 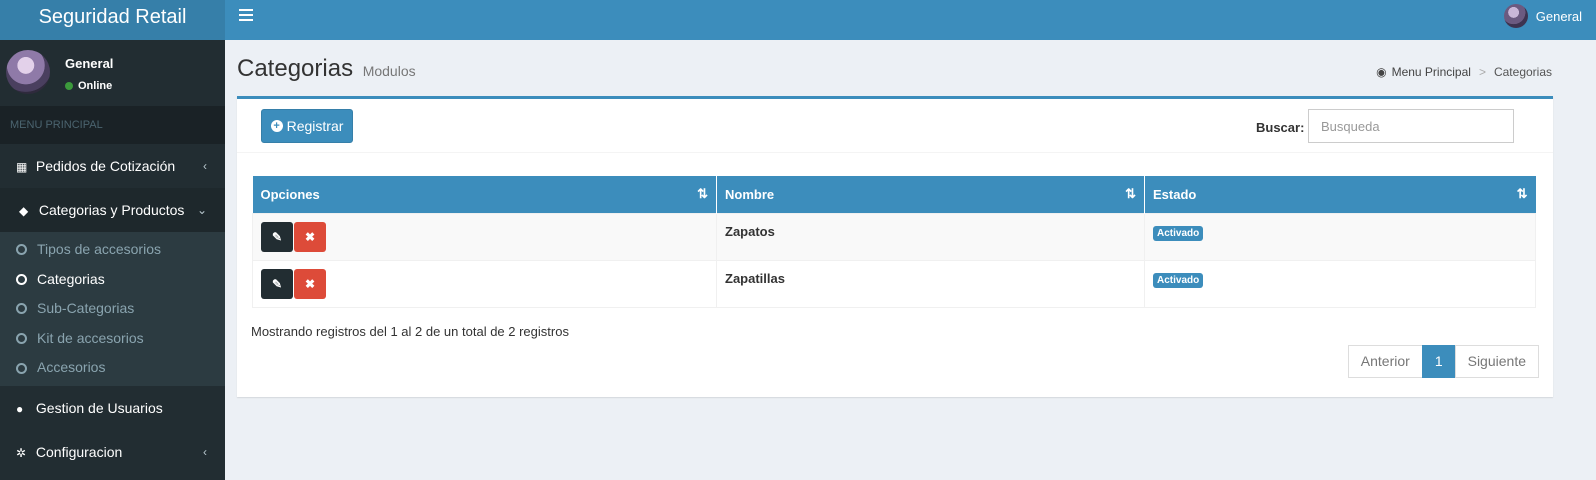 I want to click on column-header-label: Nombre, so click(x=750, y=194).